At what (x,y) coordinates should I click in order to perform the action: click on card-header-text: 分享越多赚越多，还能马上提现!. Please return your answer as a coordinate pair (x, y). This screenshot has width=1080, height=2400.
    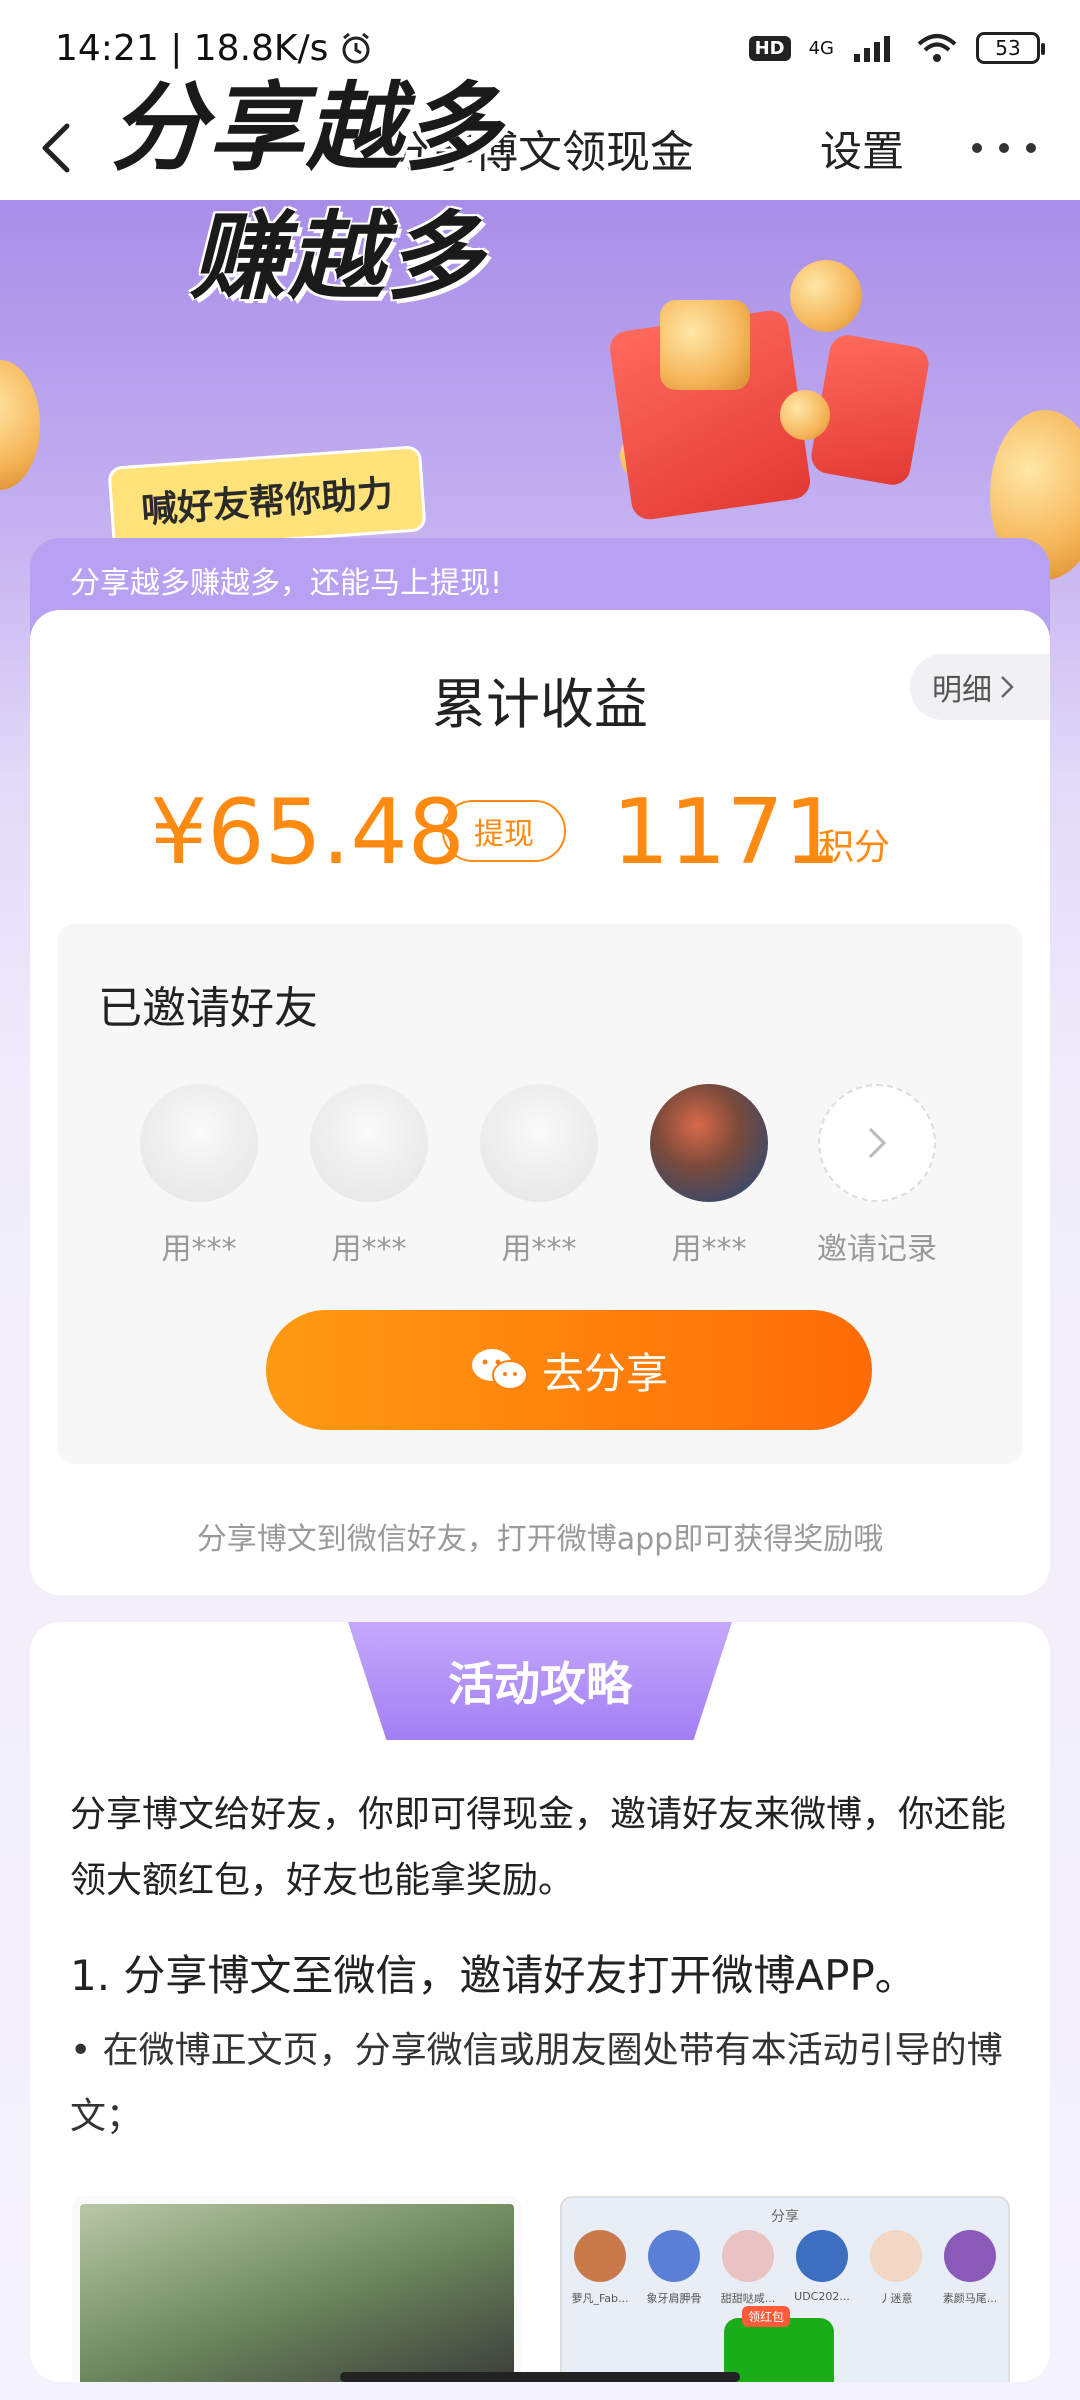
    Looking at the image, I should click on (286, 583).